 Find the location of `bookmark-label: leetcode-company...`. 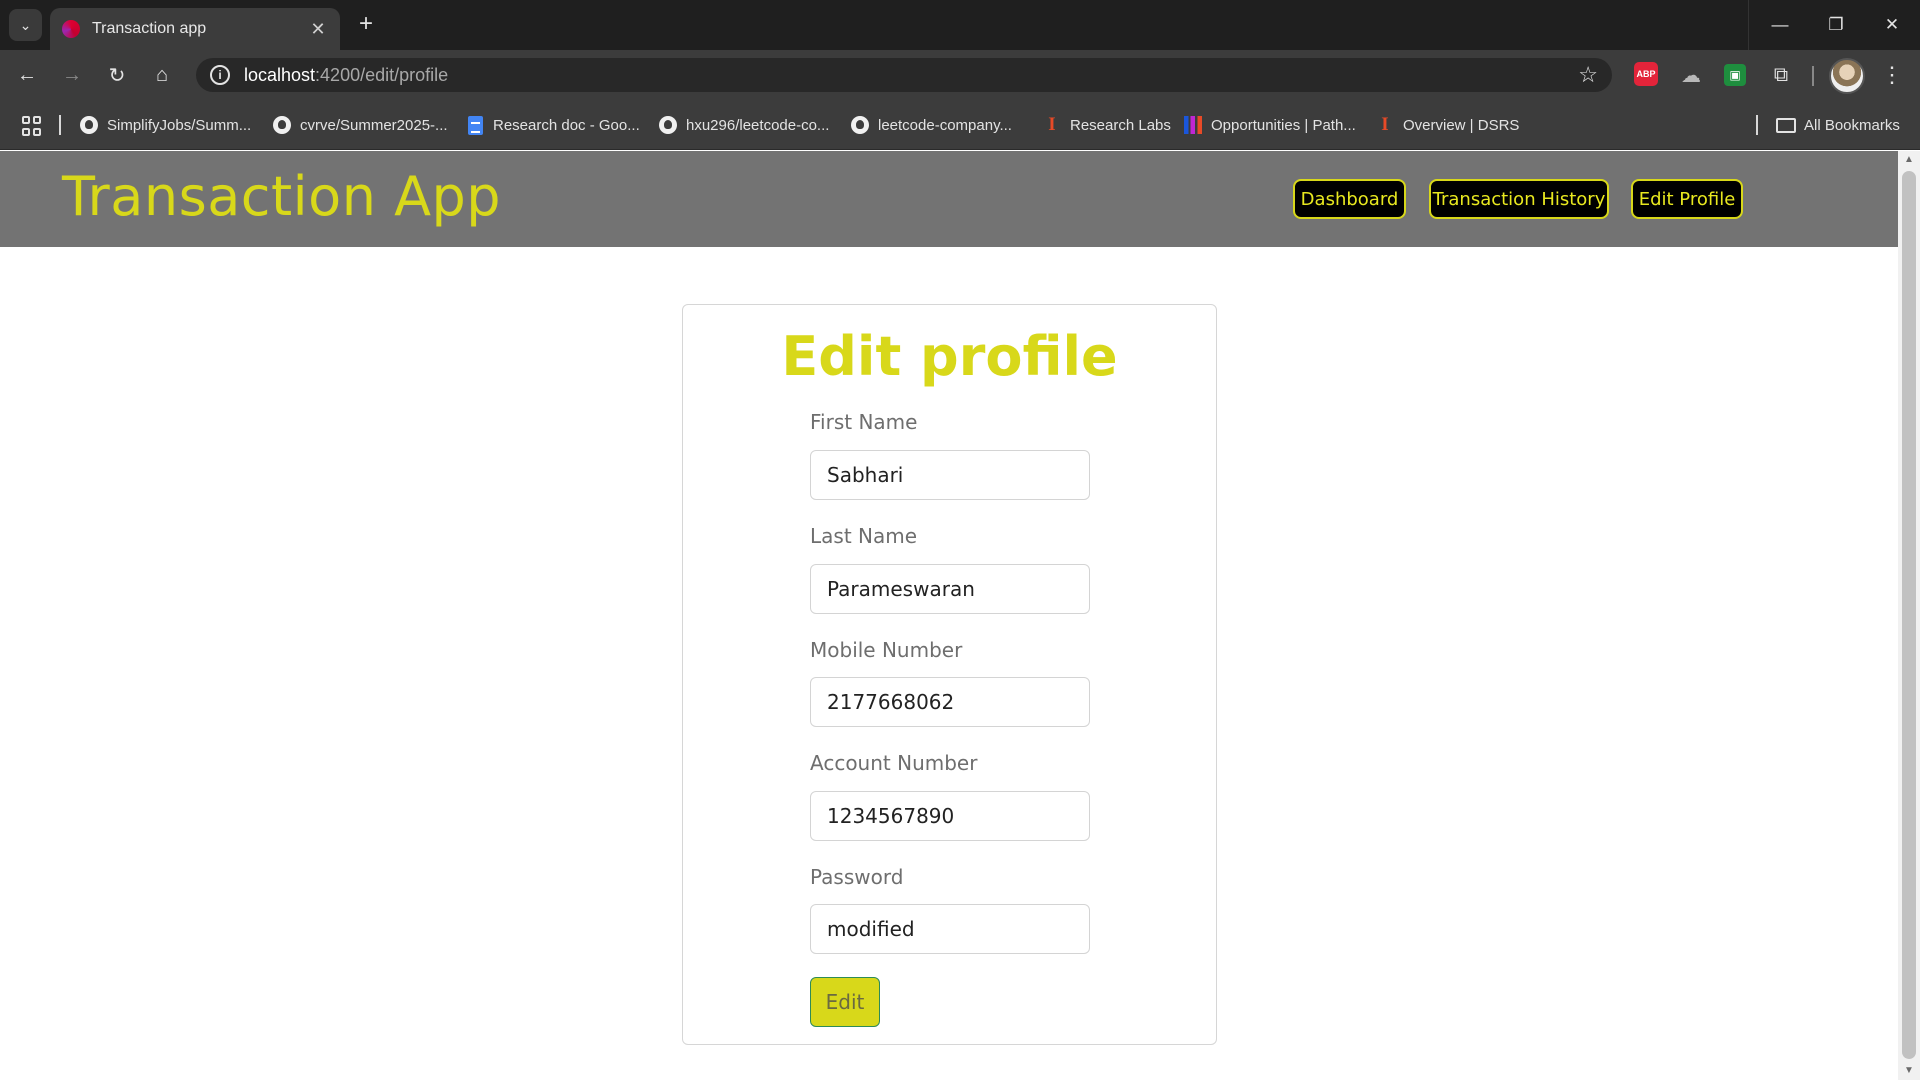

bookmark-label: leetcode-company... is located at coordinates (945, 125).